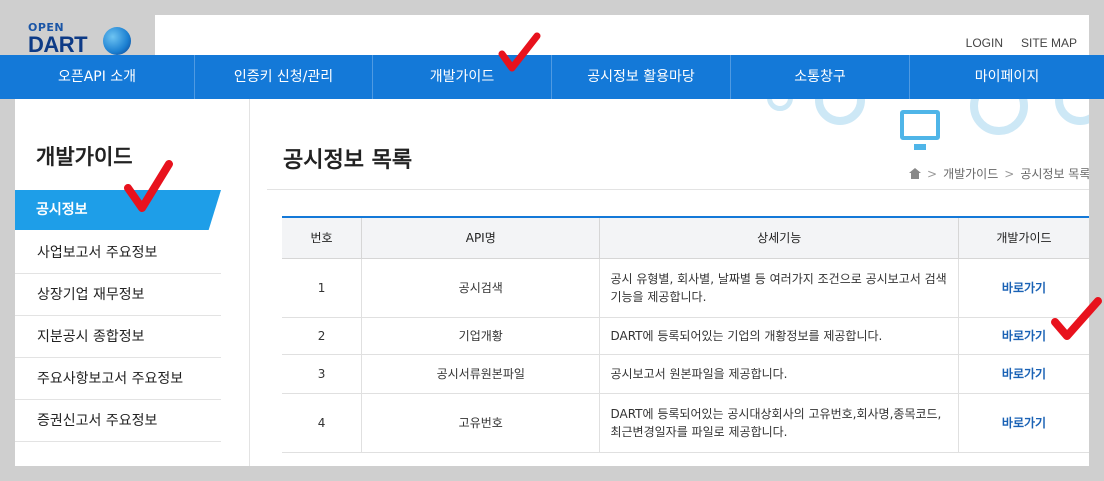 The height and width of the screenshot is (481, 1104). What do you see at coordinates (322, 336) in the screenshot?
I see `row-no: 2` at bounding box center [322, 336].